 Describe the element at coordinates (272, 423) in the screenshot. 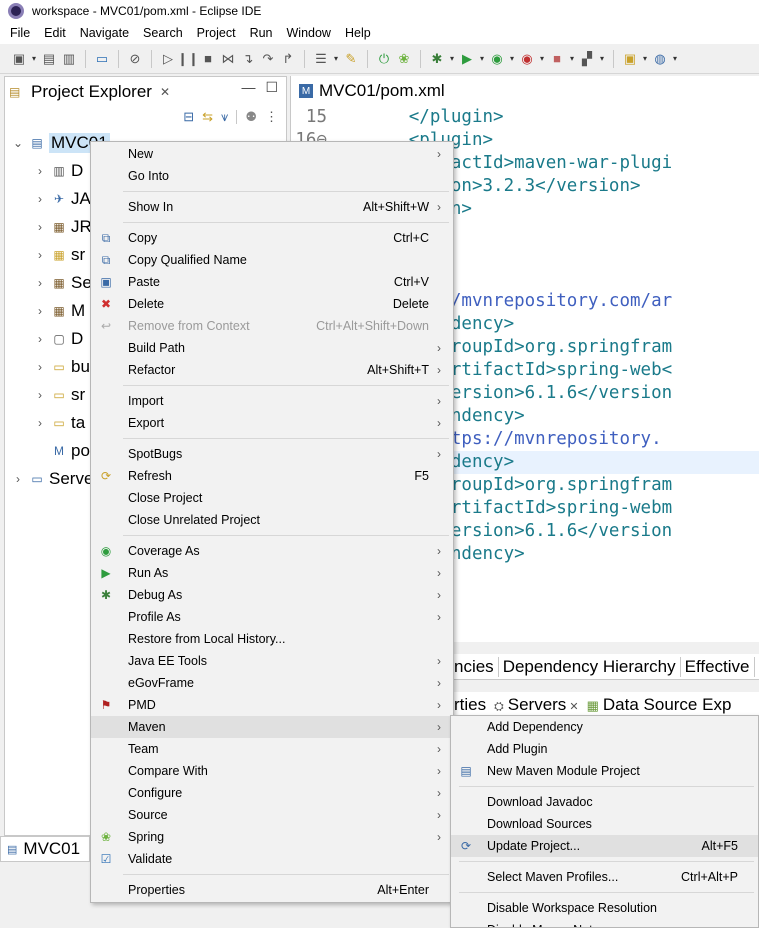

I see `menu-item-export: Export ›` at that location.